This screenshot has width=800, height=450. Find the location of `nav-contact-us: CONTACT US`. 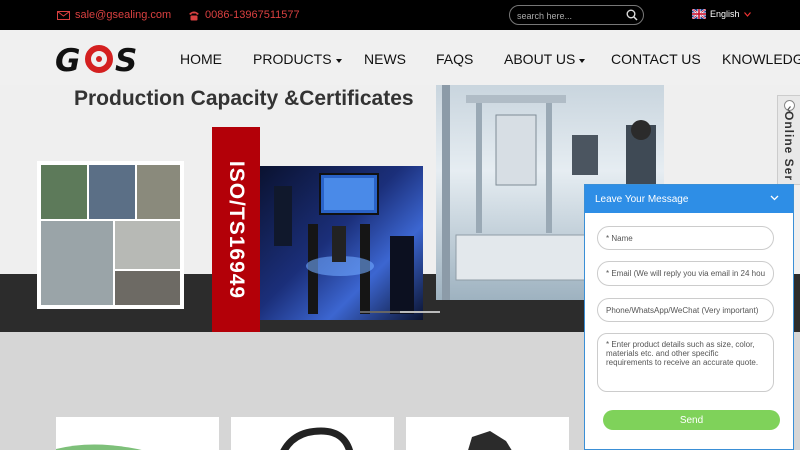

nav-contact-us: CONTACT US is located at coordinates (656, 59).